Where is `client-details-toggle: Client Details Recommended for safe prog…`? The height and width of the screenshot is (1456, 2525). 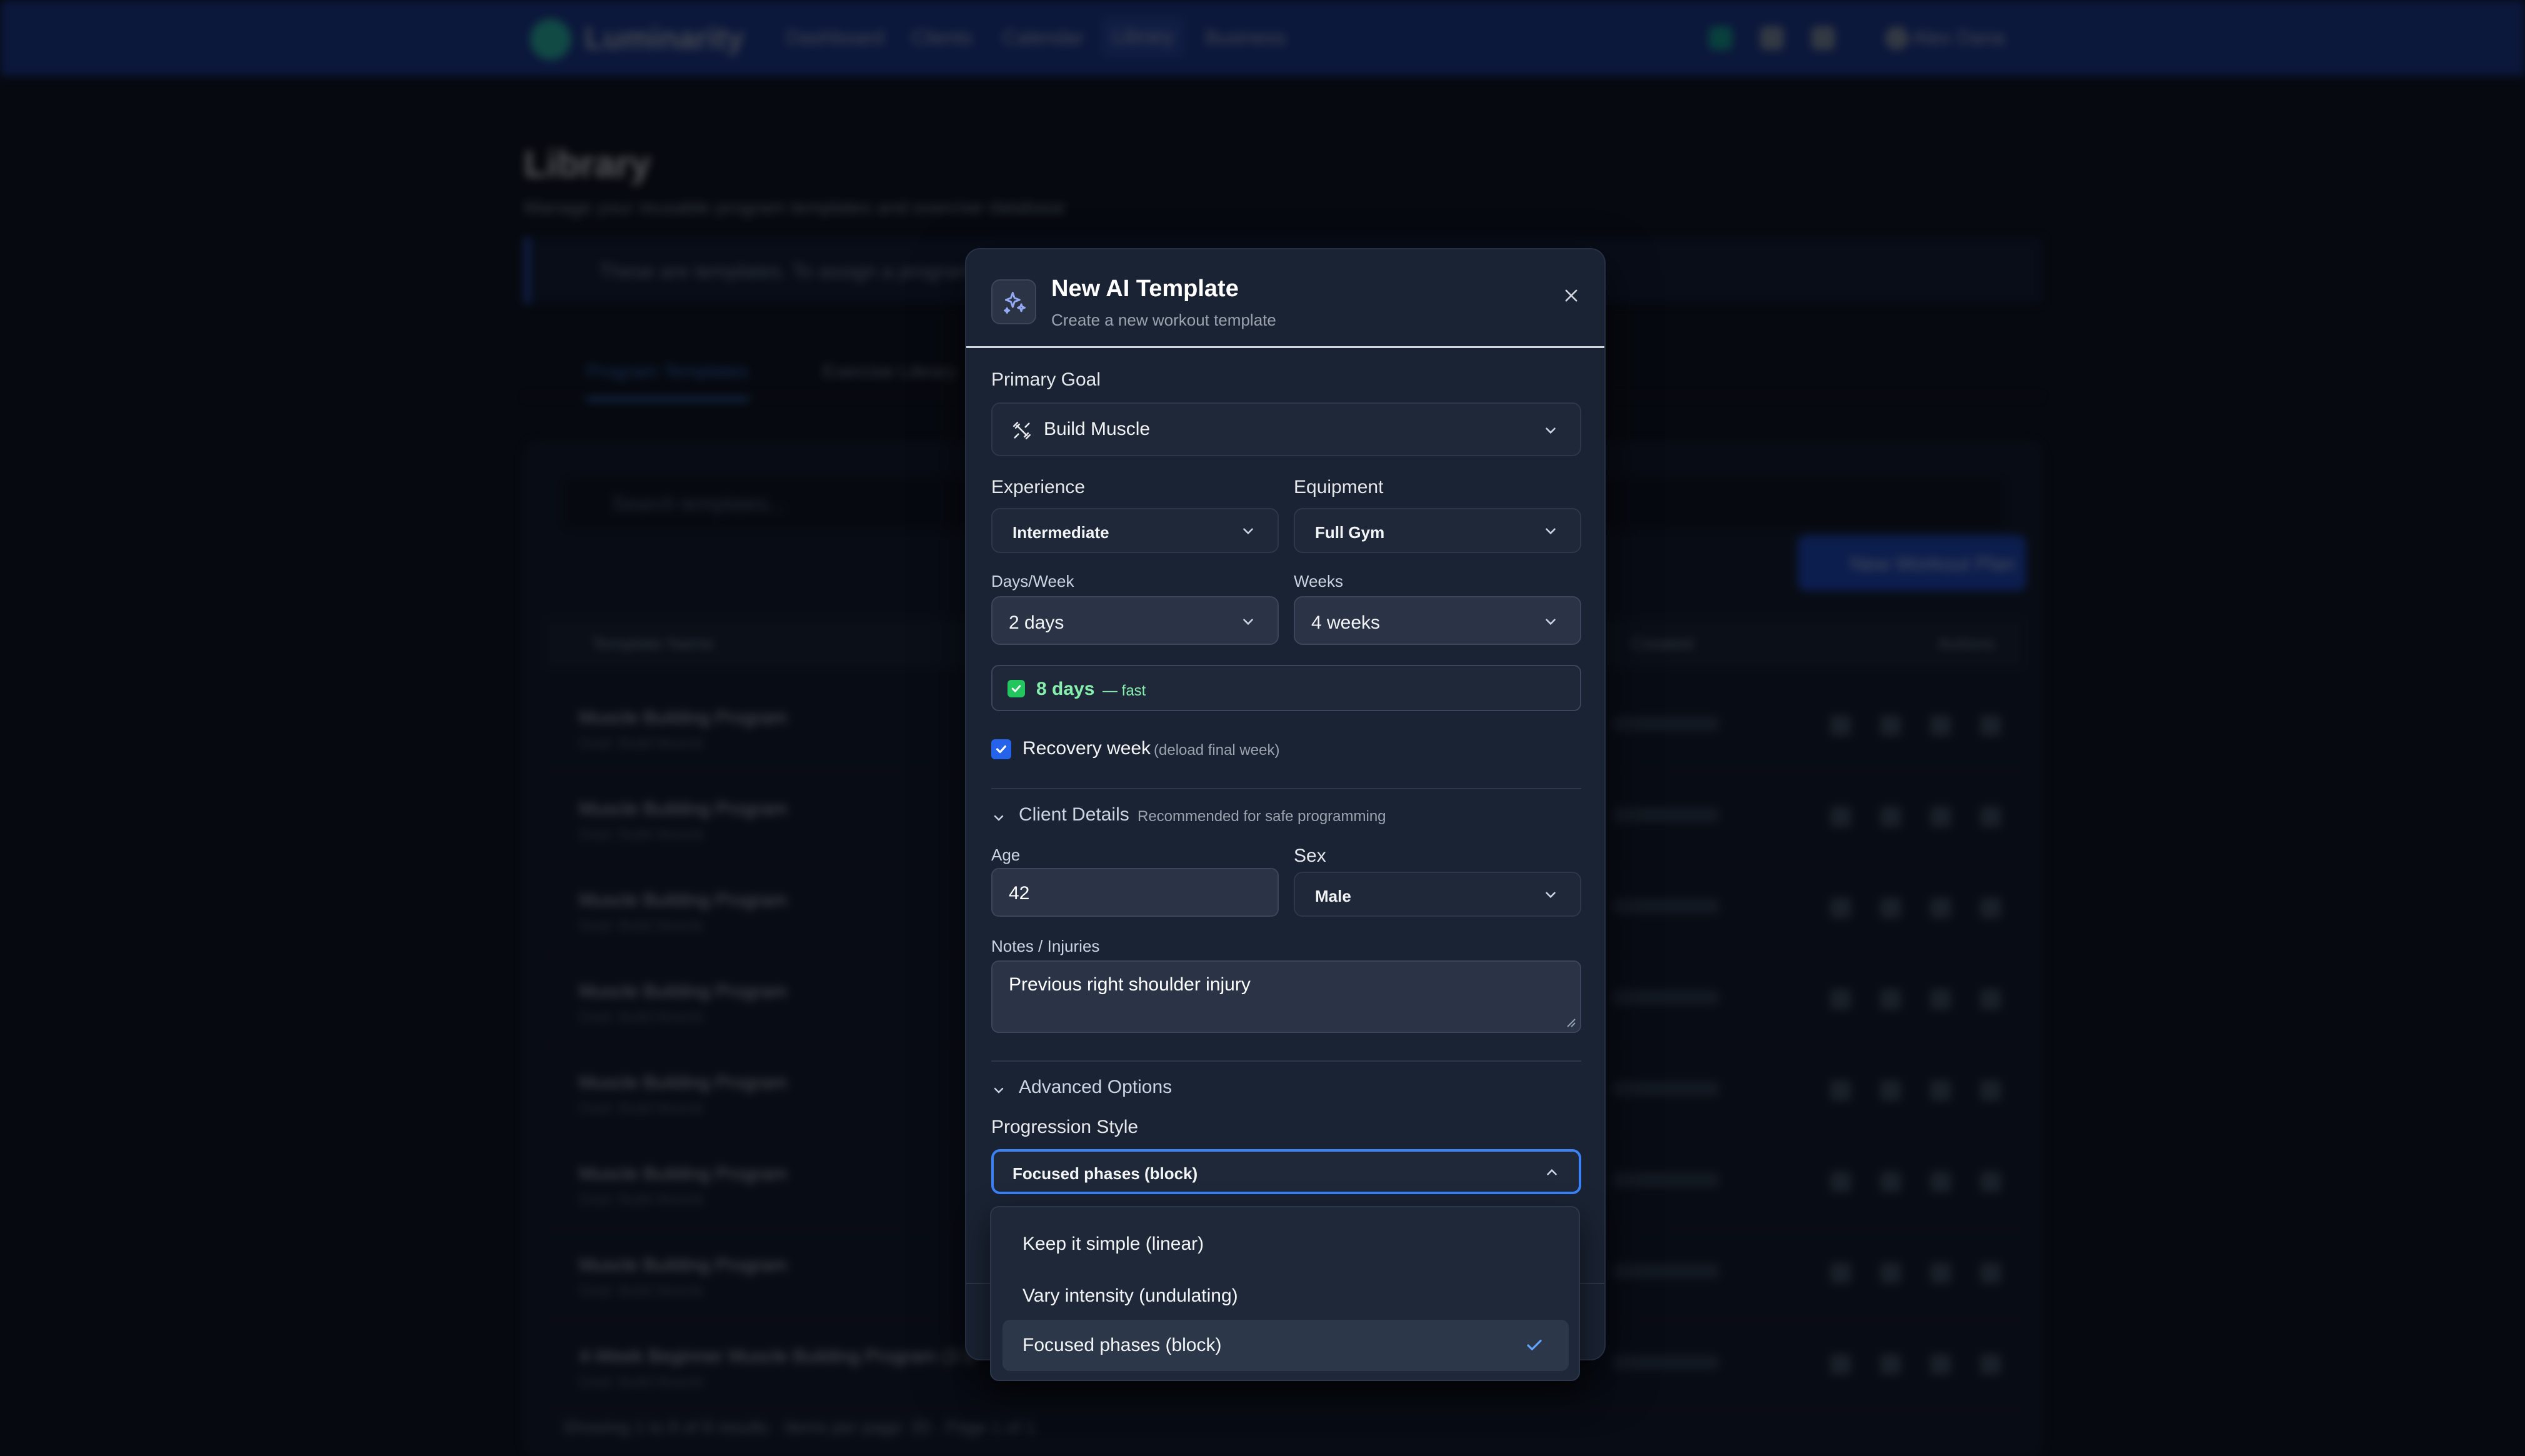 client-details-toggle: Client Details Recommended for safe prog… is located at coordinates (1286, 816).